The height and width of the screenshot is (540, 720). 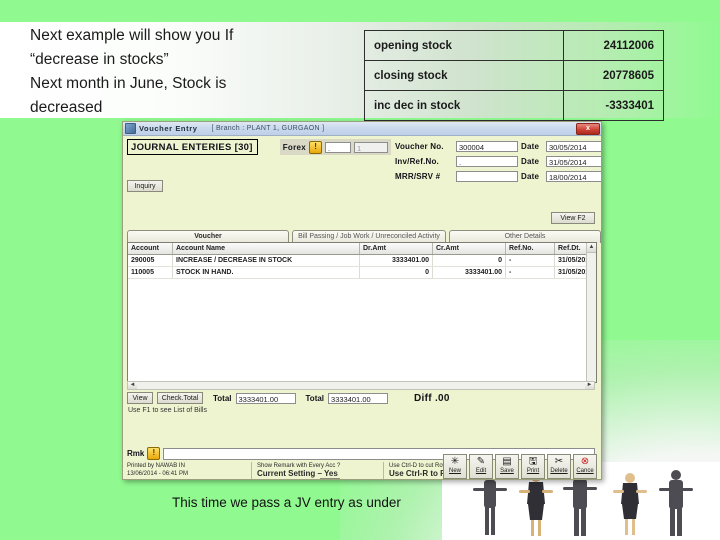 I want to click on printed-by-text: Printed by NAWAB IN, so click(x=156, y=466).